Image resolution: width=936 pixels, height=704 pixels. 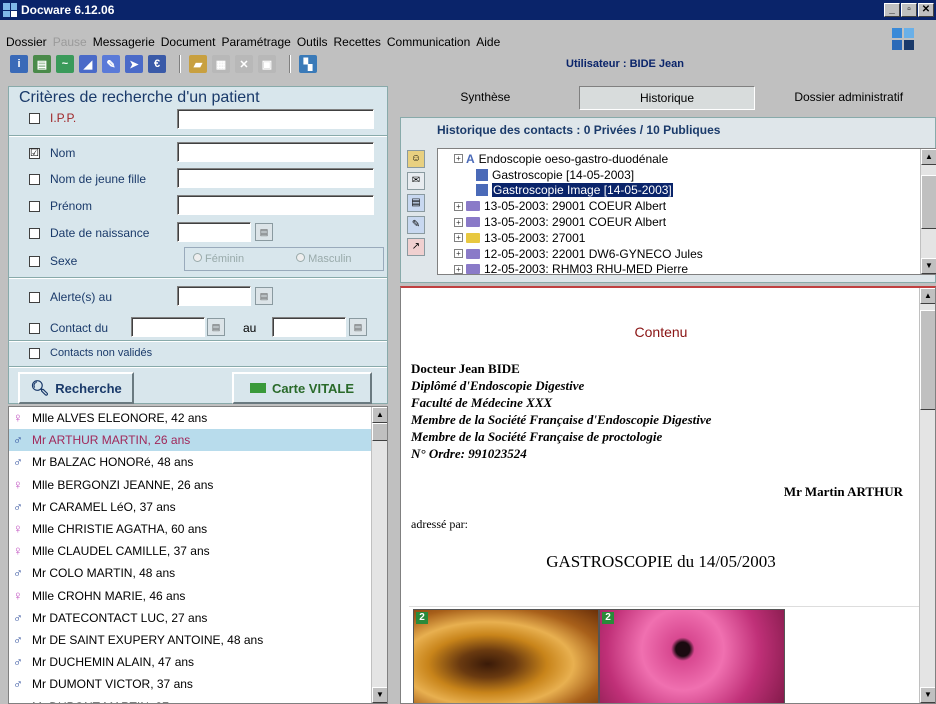 What do you see at coordinates (34, 233) in the screenshot?
I see `date-naissance-checkbox` at bounding box center [34, 233].